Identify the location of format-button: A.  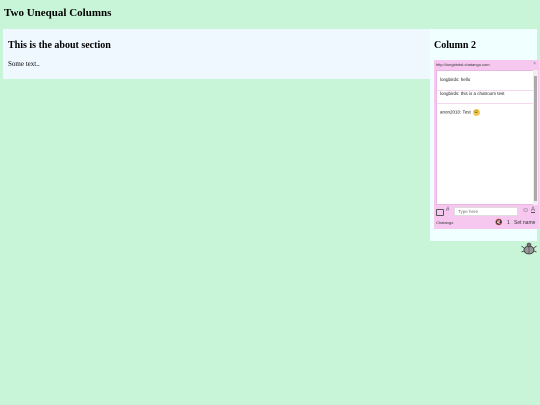
(533, 210).